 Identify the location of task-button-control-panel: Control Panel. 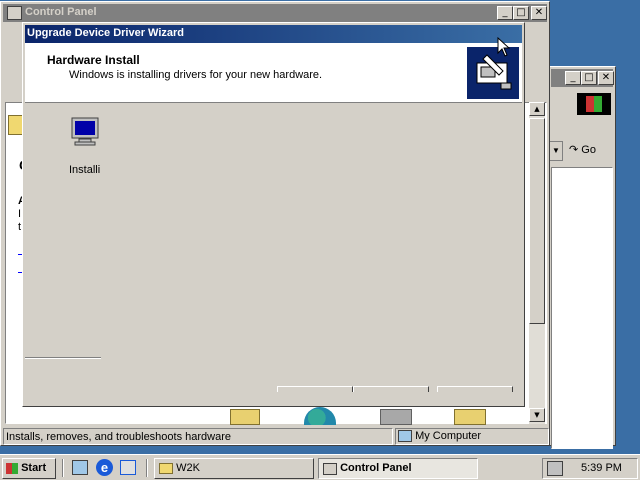
(398, 468).